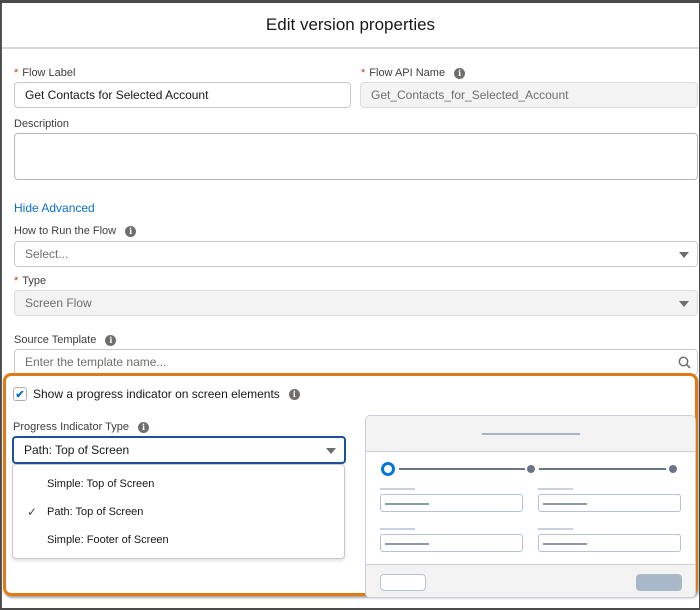 The width and height of the screenshot is (700, 610). What do you see at coordinates (530, 580) in the screenshot?
I see `preview-footer` at bounding box center [530, 580].